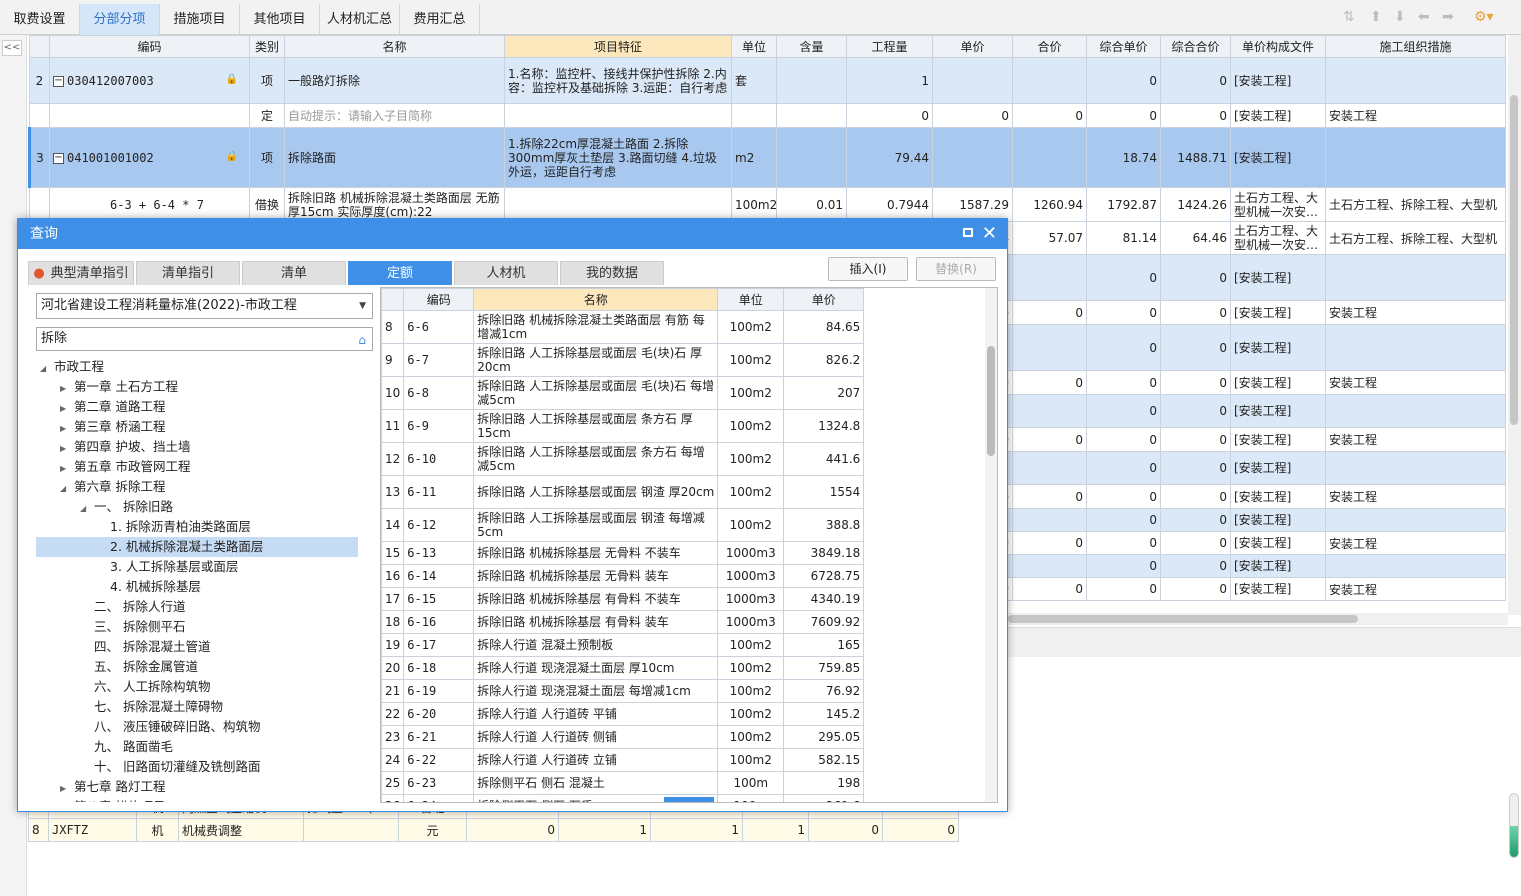  What do you see at coordinates (149, 46) in the screenshot?
I see `grid-header: 编码` at bounding box center [149, 46].